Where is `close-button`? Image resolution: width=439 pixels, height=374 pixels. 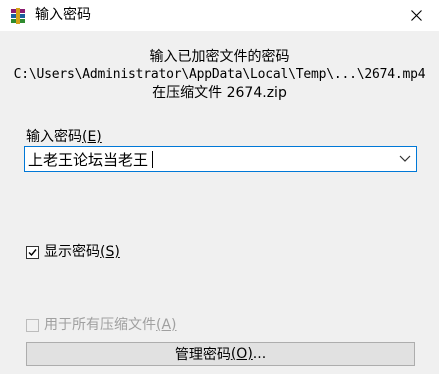 close-button is located at coordinates (416, 15).